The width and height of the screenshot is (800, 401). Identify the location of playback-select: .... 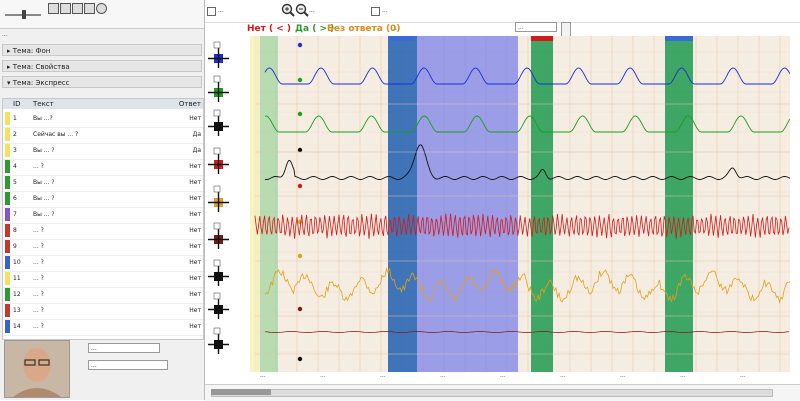
(124, 348).